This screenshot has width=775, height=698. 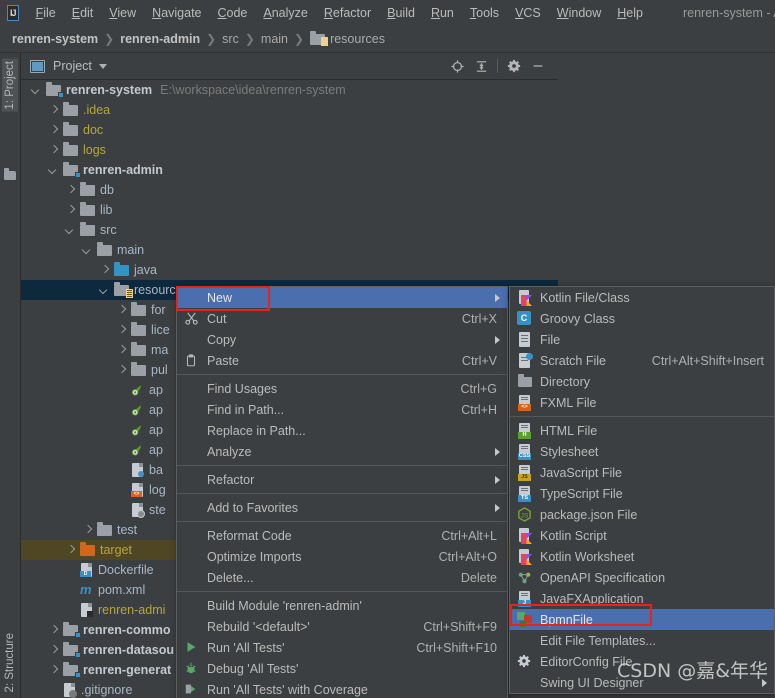 What do you see at coordinates (289, 190) in the screenshot?
I see `tree-row: db` at bounding box center [289, 190].